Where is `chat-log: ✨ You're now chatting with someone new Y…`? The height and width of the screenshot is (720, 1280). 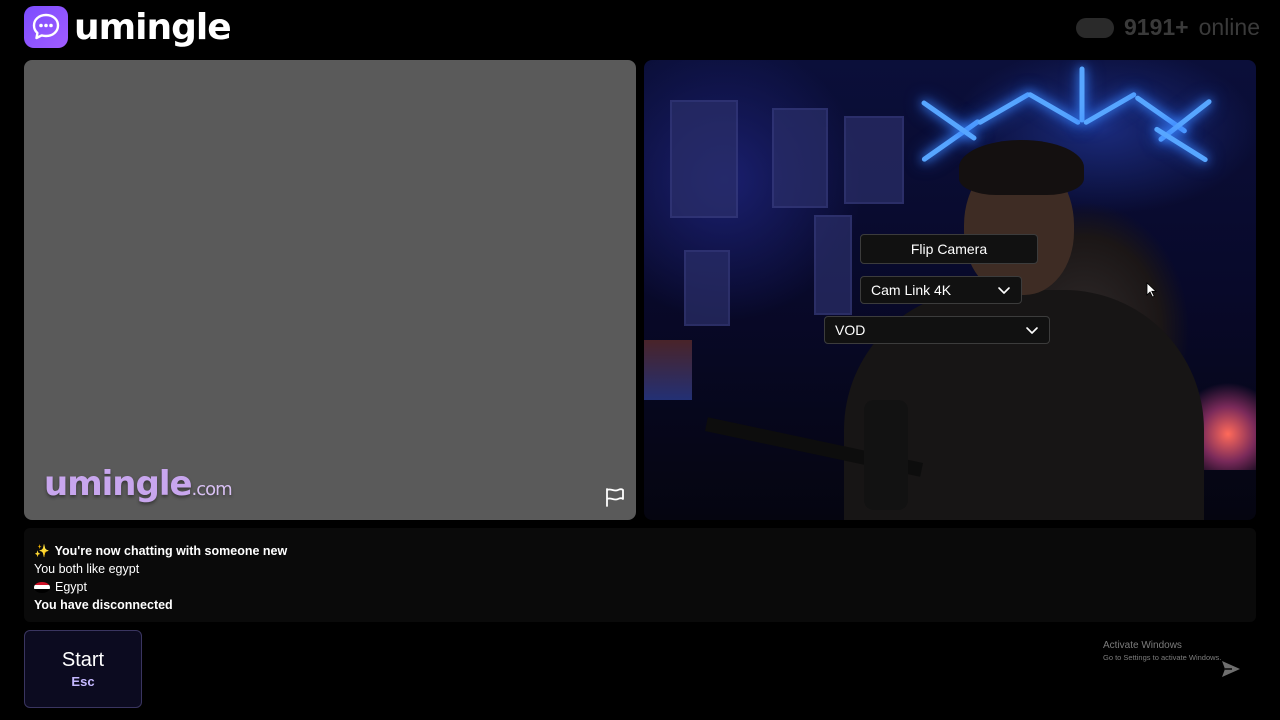 chat-log: ✨ You're now chatting with someone new Y… is located at coordinates (640, 575).